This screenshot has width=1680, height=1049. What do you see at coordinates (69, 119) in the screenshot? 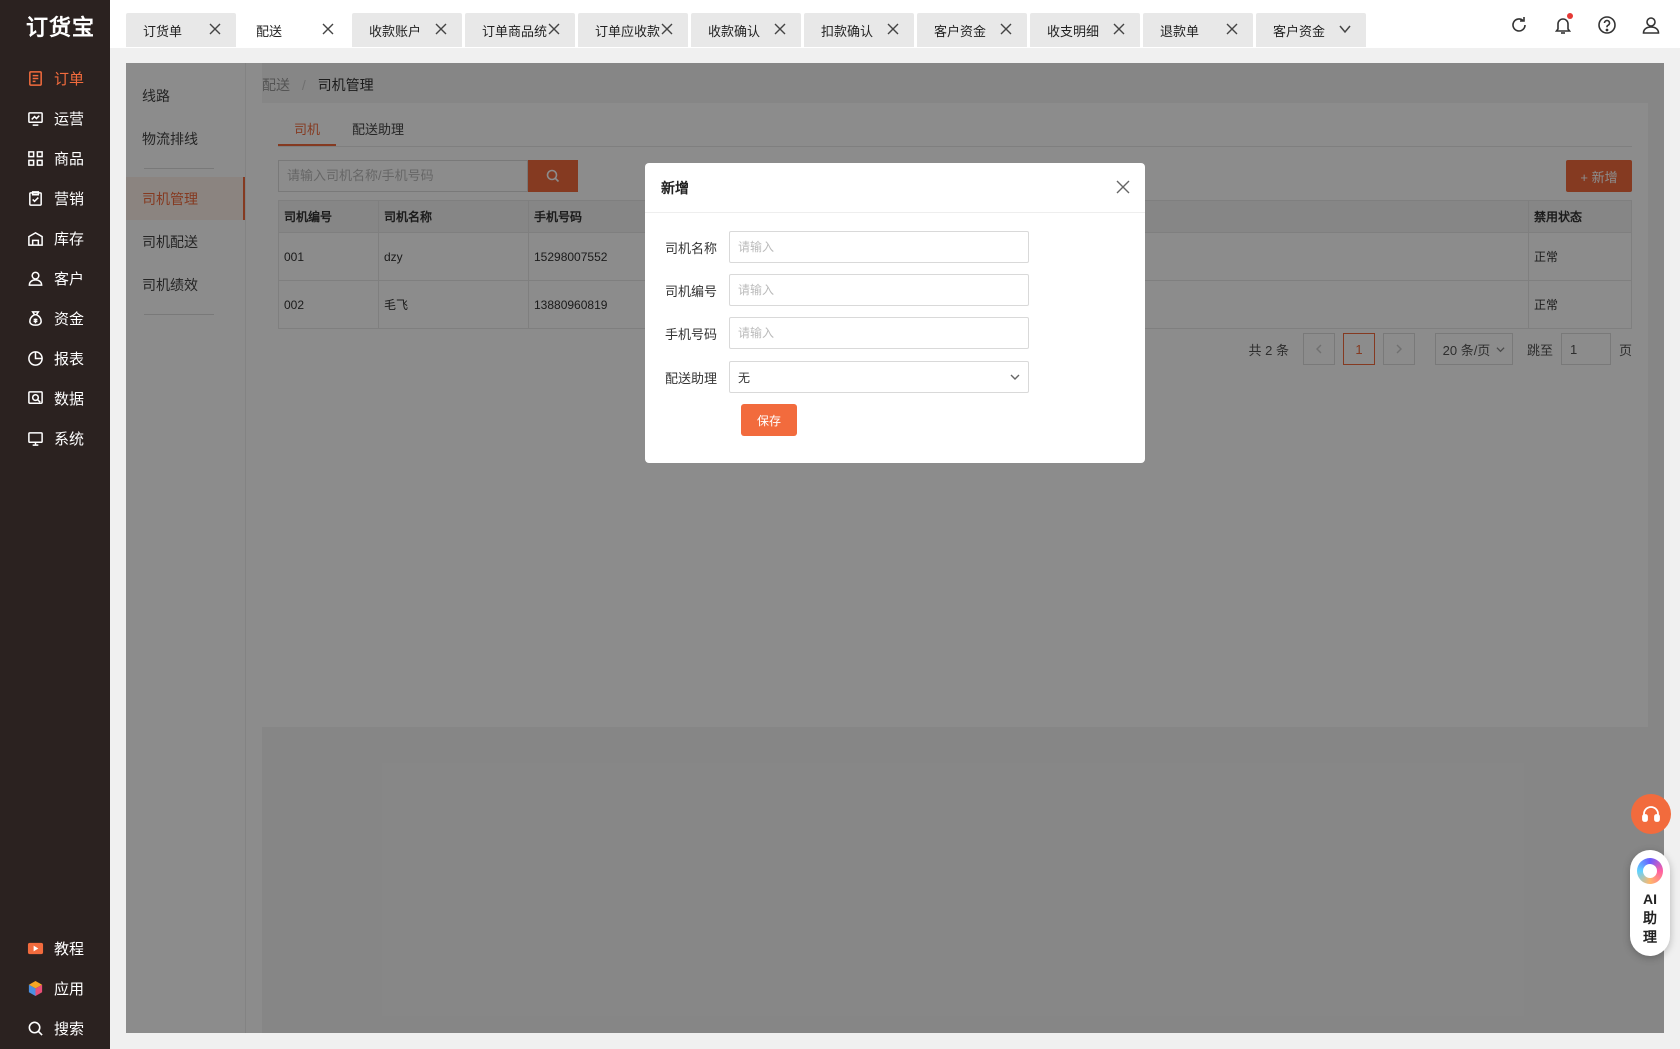
I see `sidebar-item-label: 运营` at bounding box center [69, 119].